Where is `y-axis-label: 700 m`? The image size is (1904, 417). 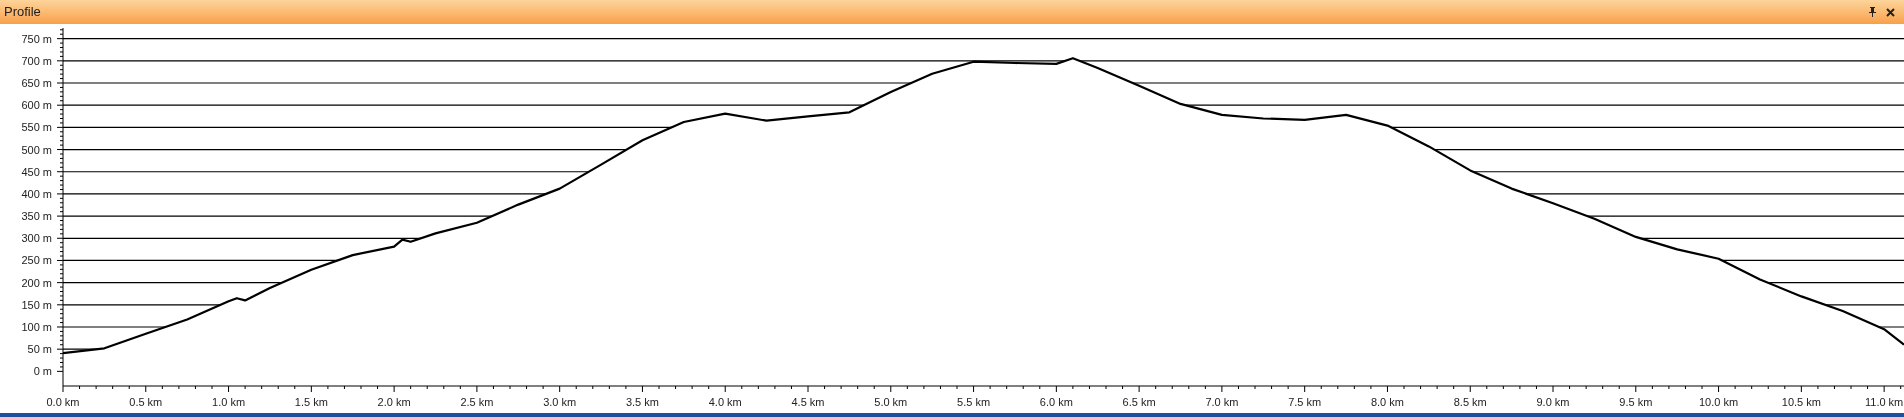
y-axis-label: 700 m is located at coordinates (36, 60).